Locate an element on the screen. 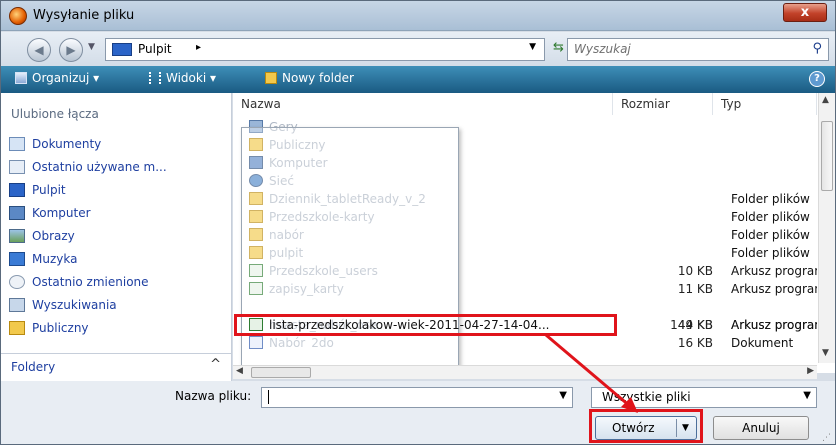 This screenshot has width=836, height=445. views-menu: Widoki ▾ is located at coordinates (182, 78).